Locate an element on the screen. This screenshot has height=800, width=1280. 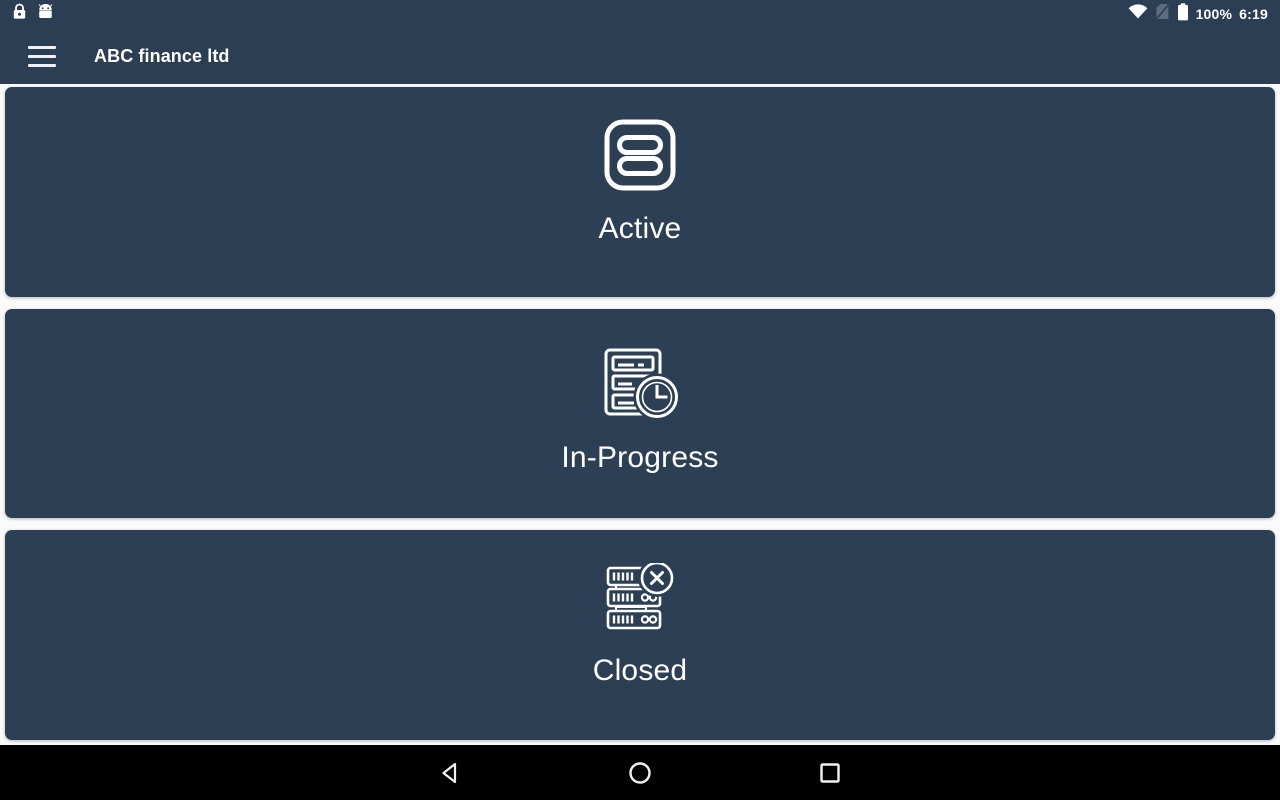
app-title: ABC finance ltd is located at coordinates (162, 55).